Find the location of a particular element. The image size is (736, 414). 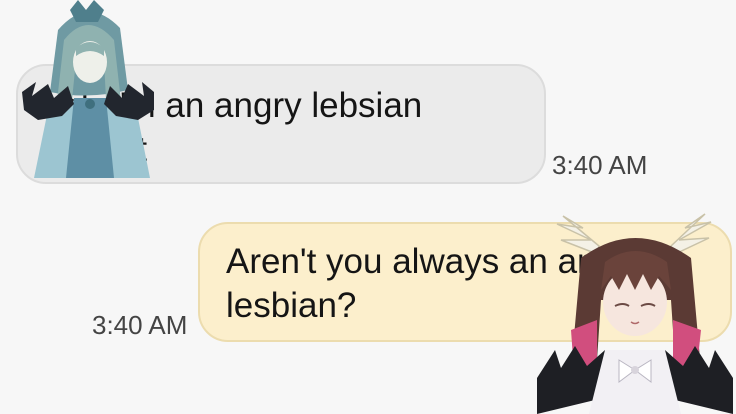

incoming-message-timestamp: 3:40 AM is located at coordinates (600, 165).